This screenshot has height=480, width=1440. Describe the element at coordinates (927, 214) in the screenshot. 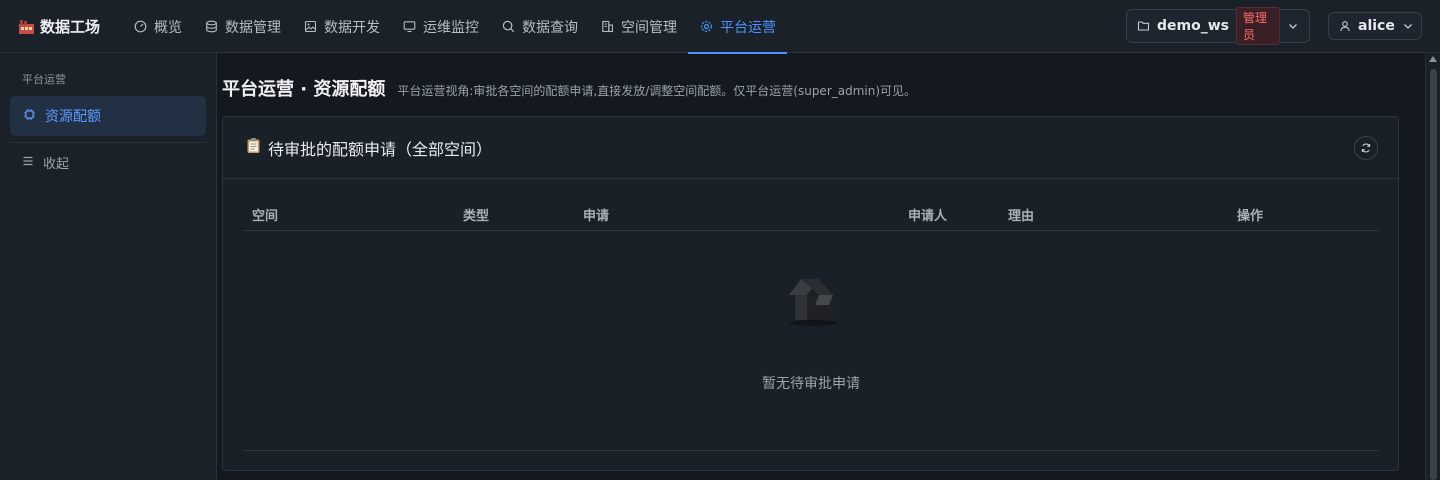

I see `column-header-applicant: 申请人` at that location.